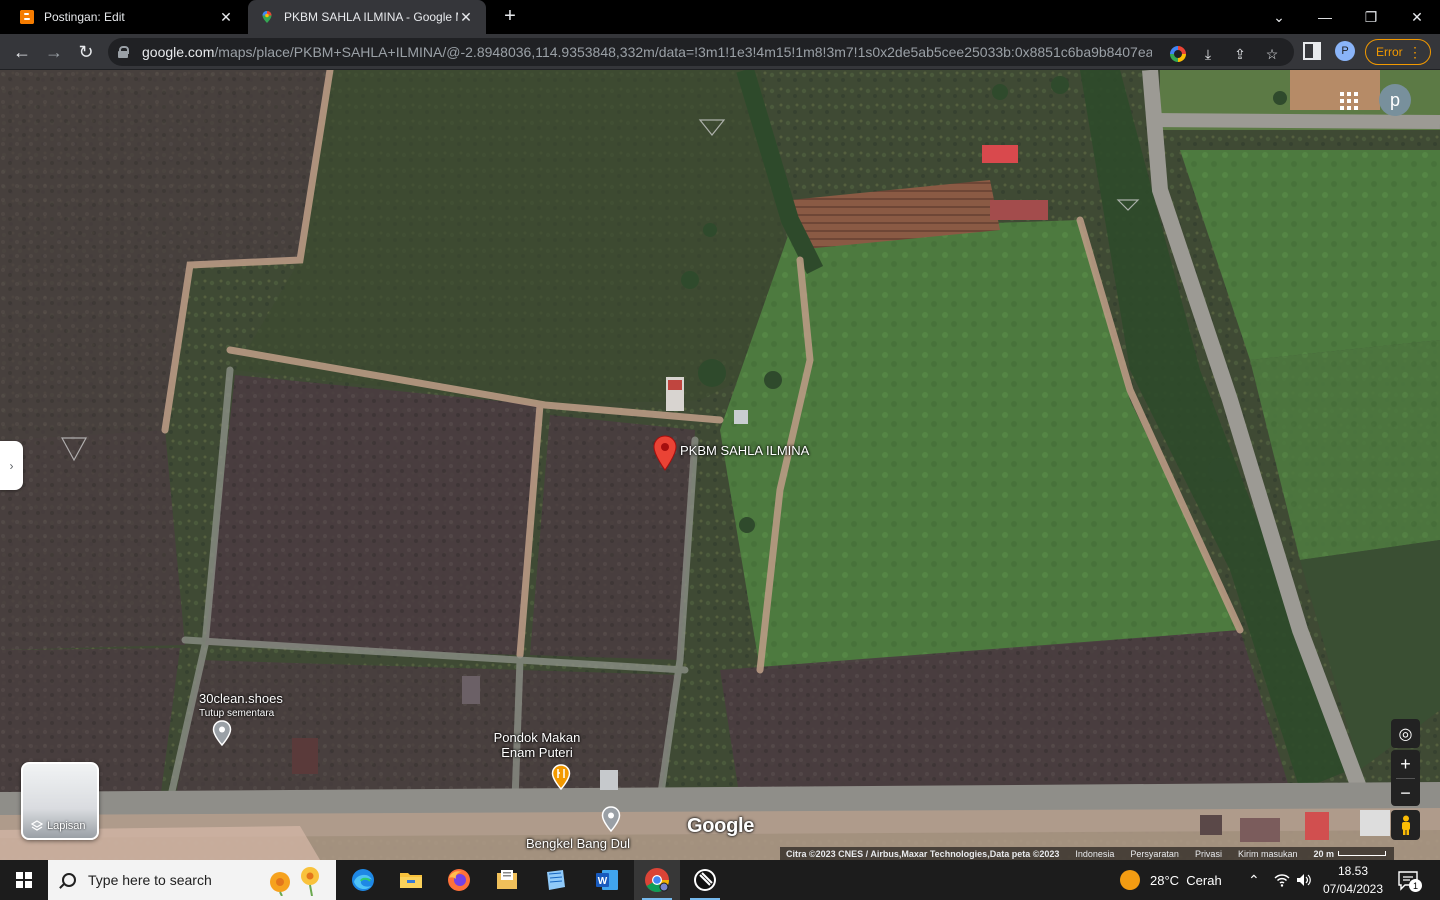 This screenshot has width=1440, height=900. Describe the element at coordinates (1282, 880) in the screenshot. I see `wifi-icon` at that location.